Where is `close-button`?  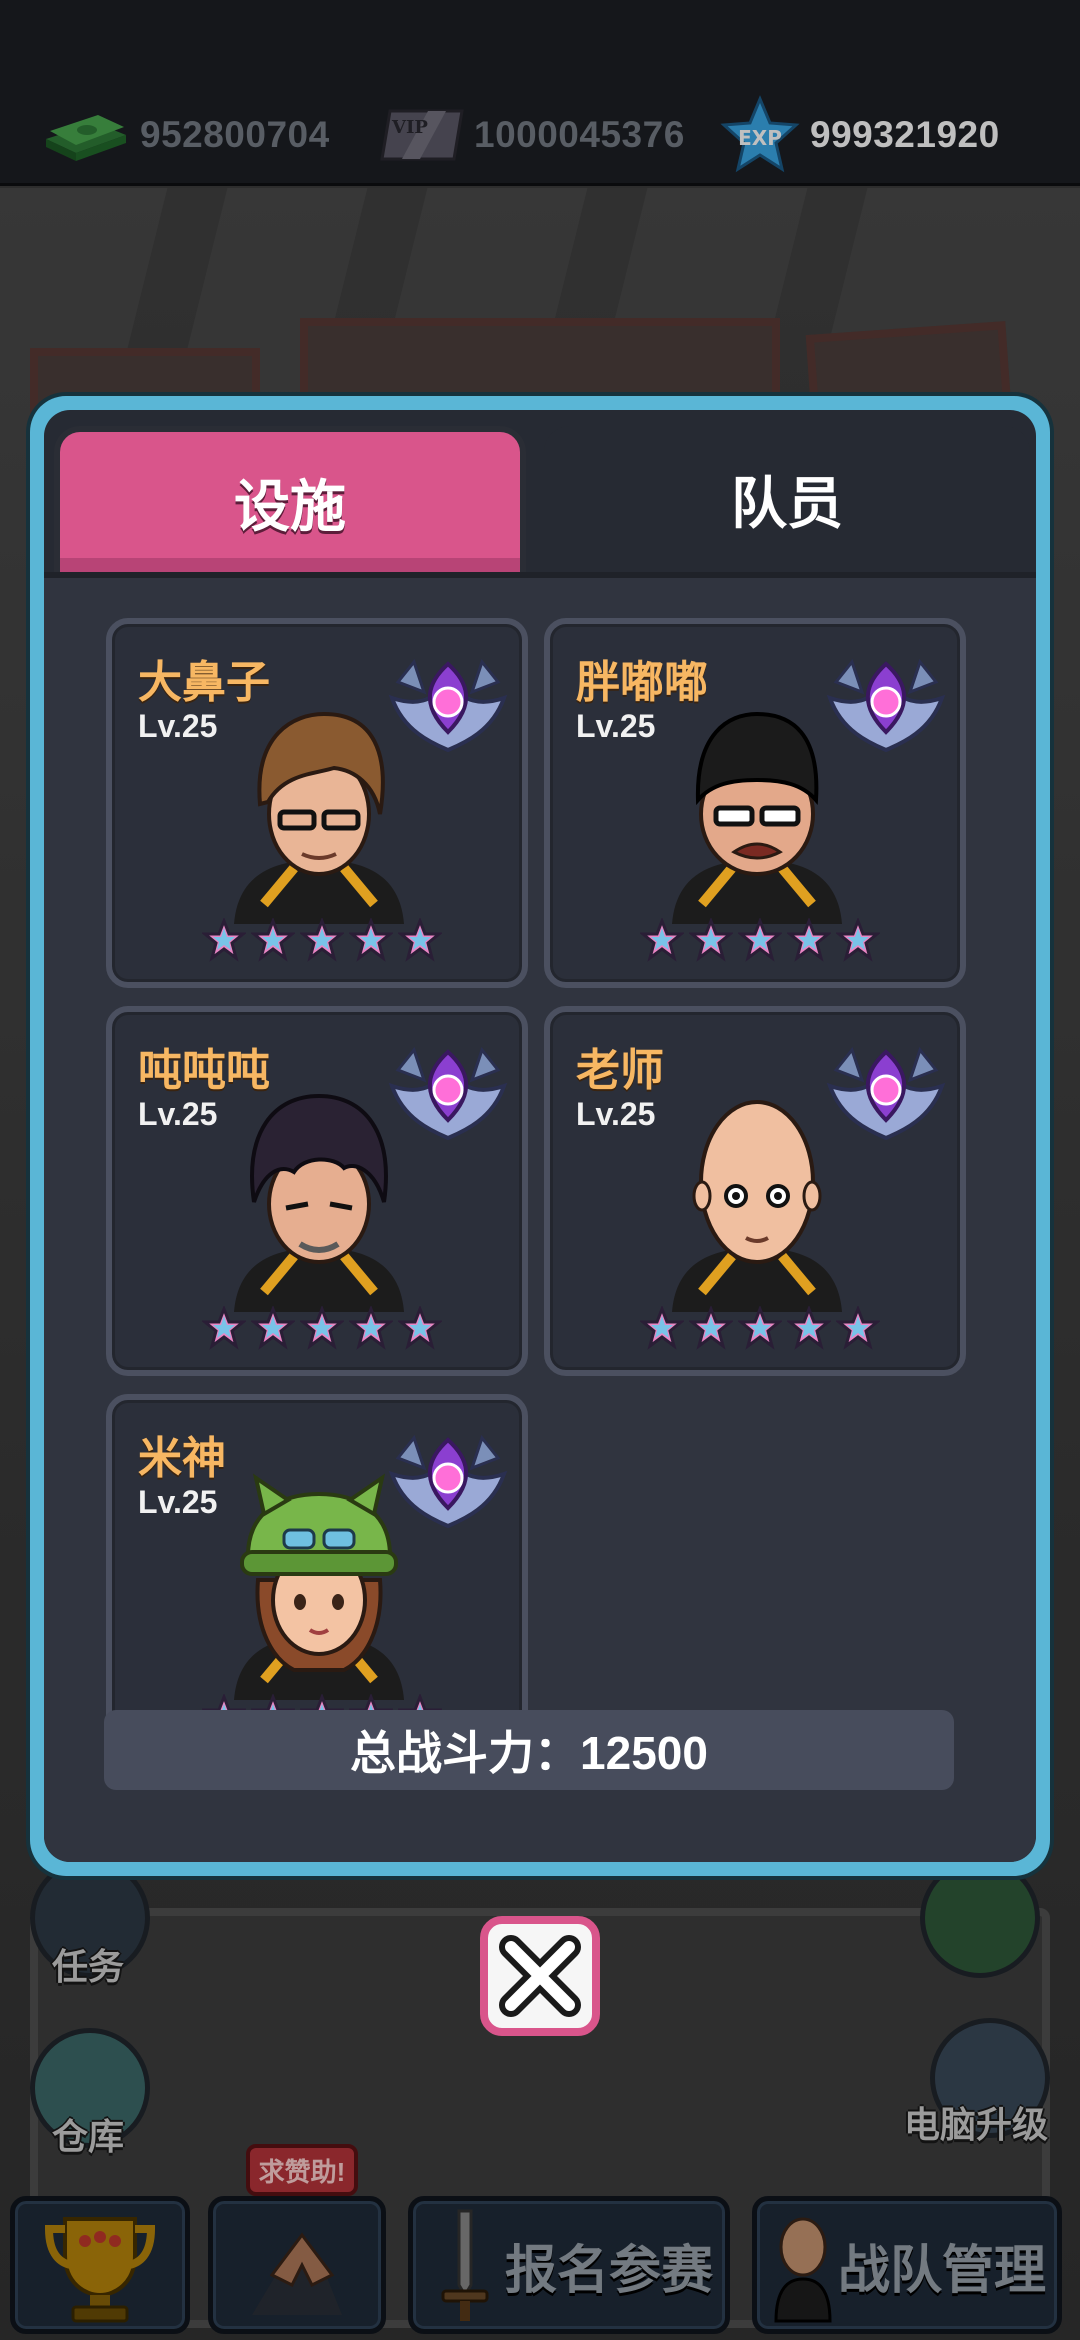 close-button is located at coordinates (540, 1976).